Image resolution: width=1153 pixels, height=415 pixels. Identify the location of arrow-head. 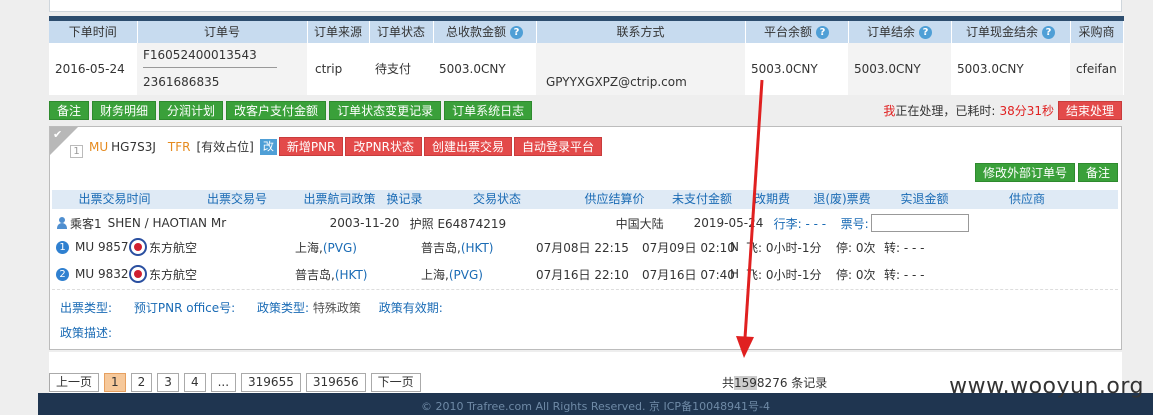
(745, 347).